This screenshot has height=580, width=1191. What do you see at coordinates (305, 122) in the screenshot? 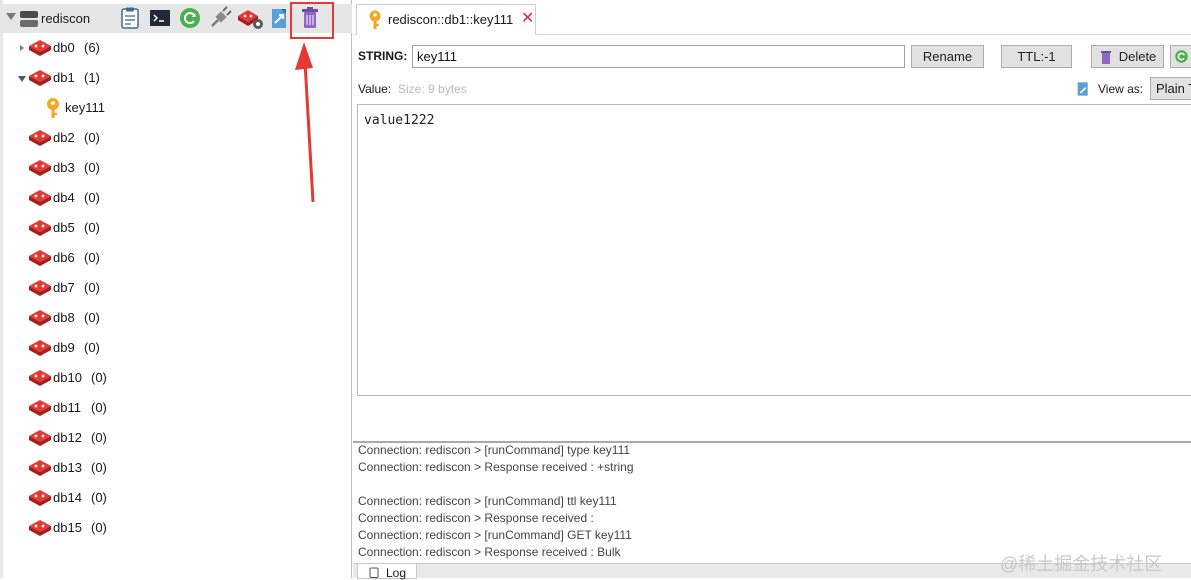
I see `annotation-arrow` at bounding box center [305, 122].